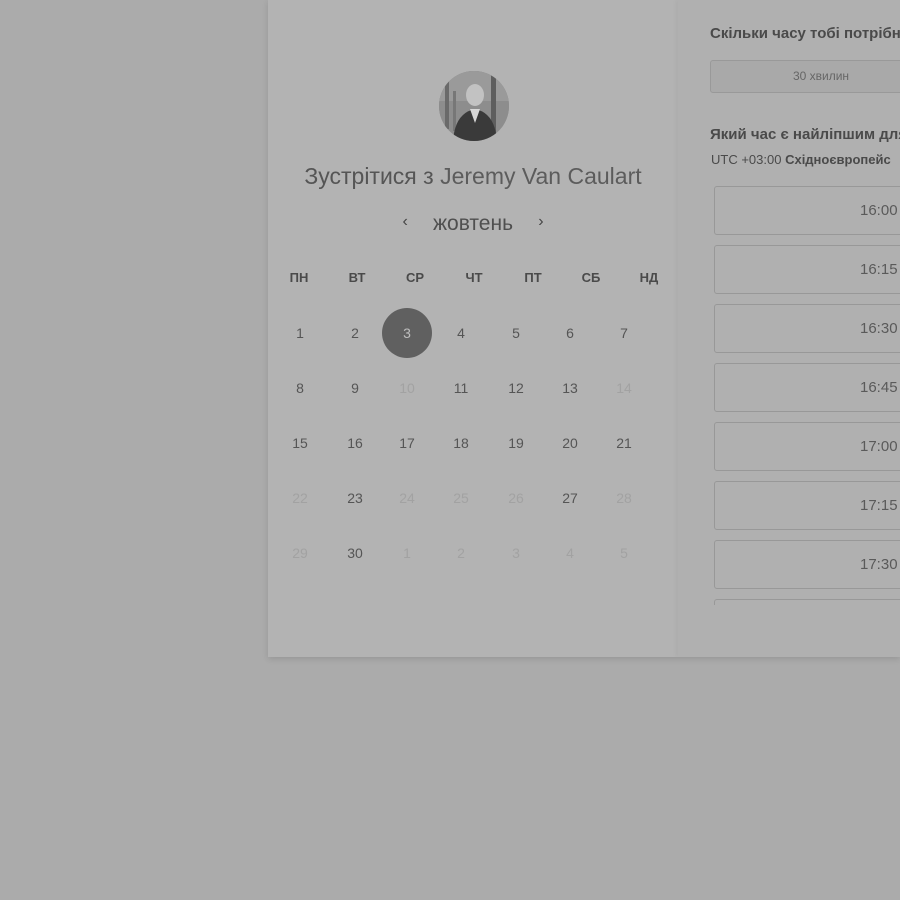  I want to click on calendar-day: 30, so click(355, 553).